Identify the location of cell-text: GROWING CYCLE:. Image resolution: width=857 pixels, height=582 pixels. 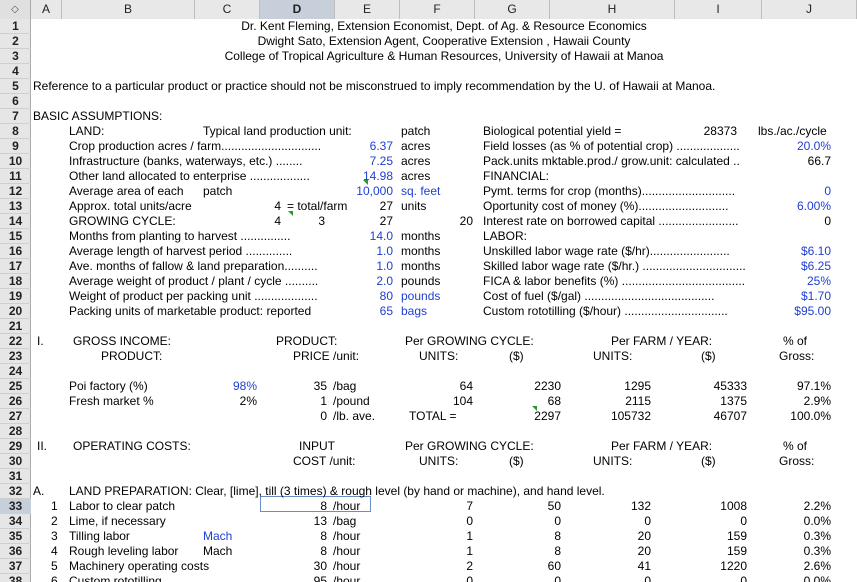
(122, 221).